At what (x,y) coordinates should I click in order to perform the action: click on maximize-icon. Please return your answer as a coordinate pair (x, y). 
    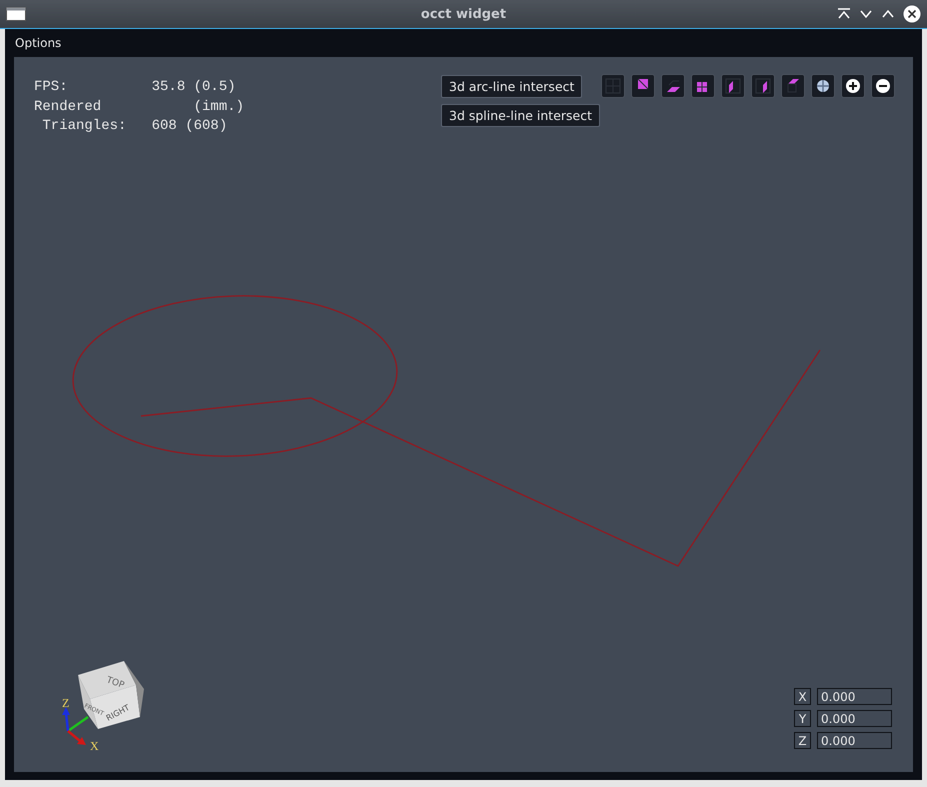
    Looking at the image, I should click on (888, 14).